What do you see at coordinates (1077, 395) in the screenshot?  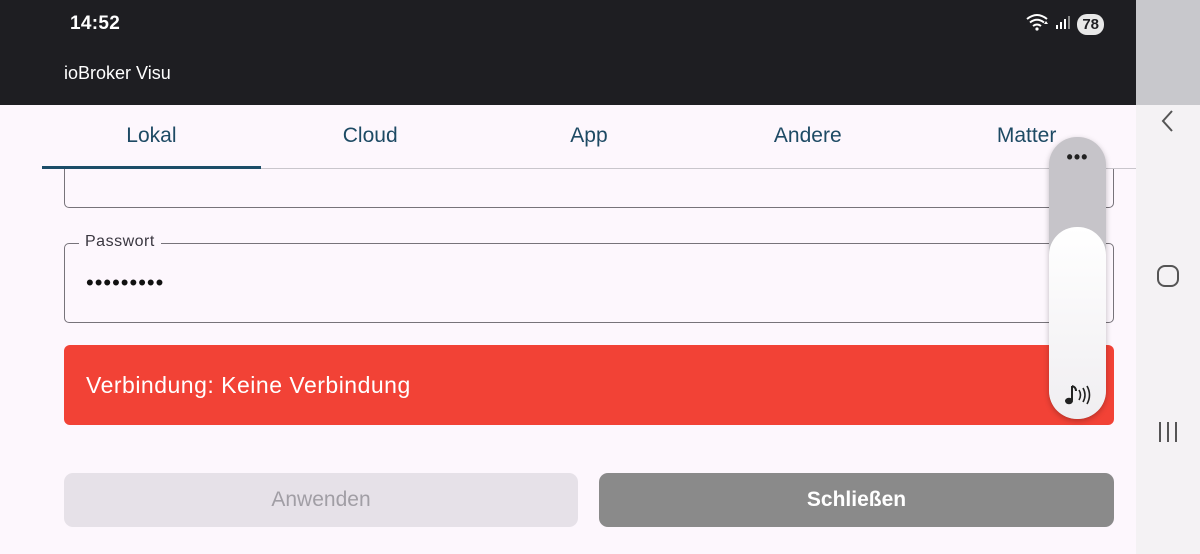 I see `music-volume-icon` at bounding box center [1077, 395].